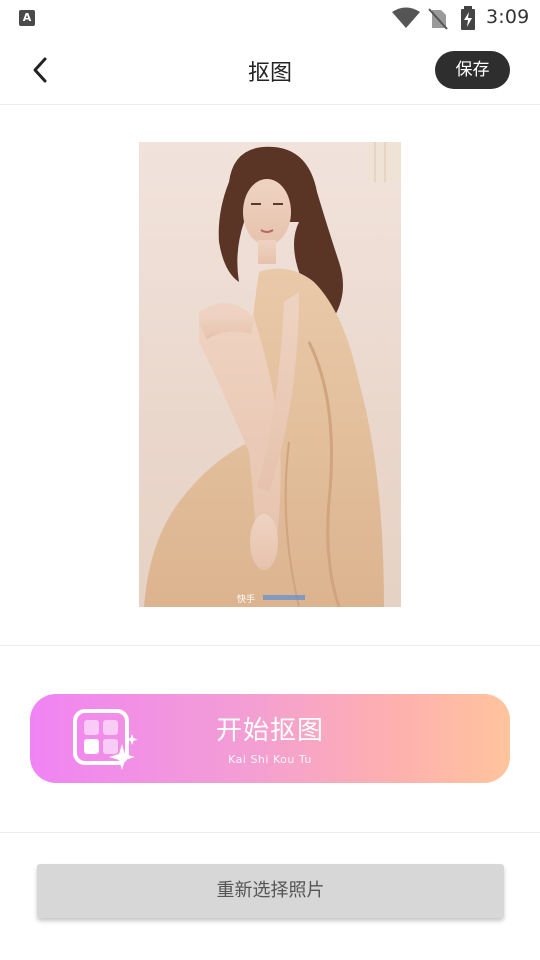 This screenshot has width=540, height=960. I want to click on cta-subtitle: Kai Shi Kou Tu, so click(270, 759).